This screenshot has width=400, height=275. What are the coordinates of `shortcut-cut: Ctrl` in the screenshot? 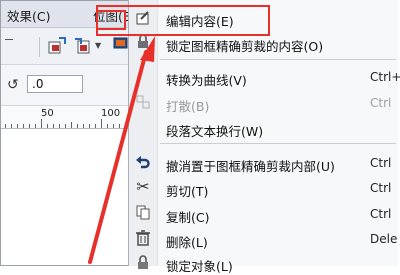 It's located at (381, 188).